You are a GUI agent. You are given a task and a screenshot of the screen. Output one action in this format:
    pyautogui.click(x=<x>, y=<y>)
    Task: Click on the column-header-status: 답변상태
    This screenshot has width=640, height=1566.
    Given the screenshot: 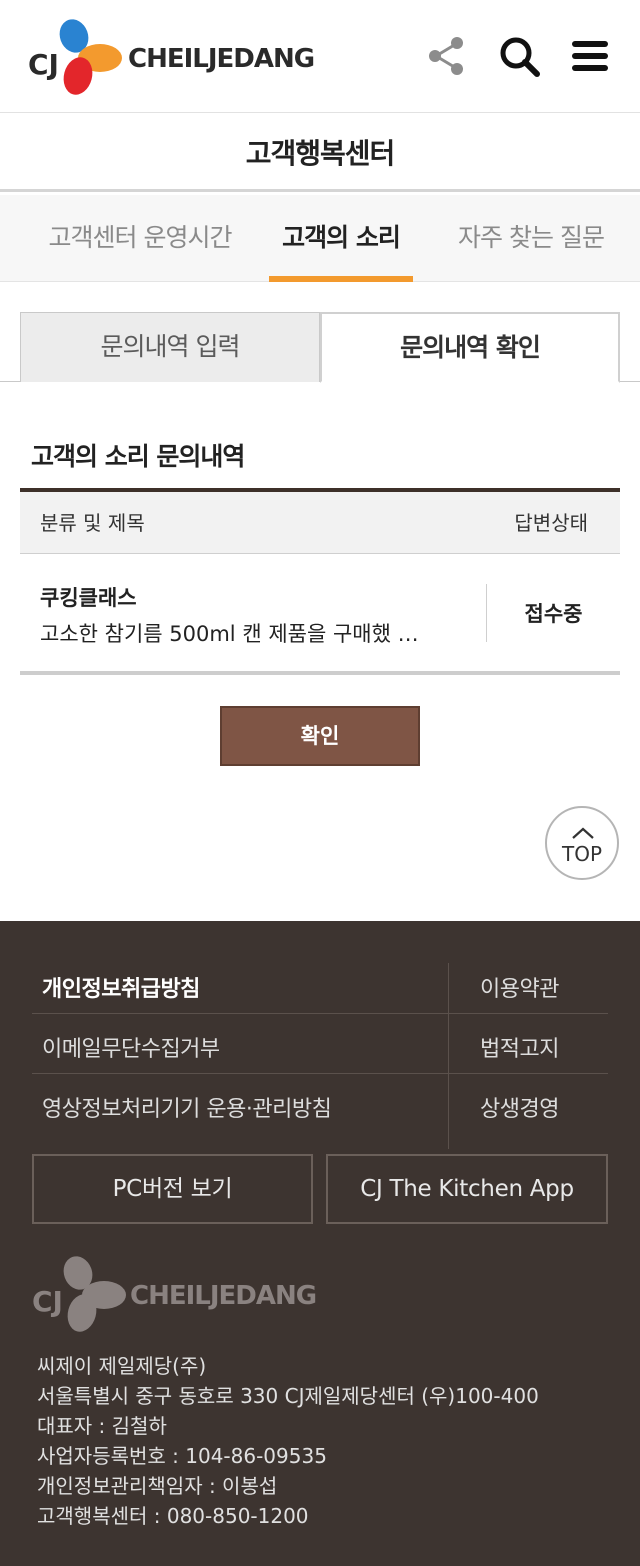 What is the action you would take?
    pyautogui.click(x=551, y=523)
    